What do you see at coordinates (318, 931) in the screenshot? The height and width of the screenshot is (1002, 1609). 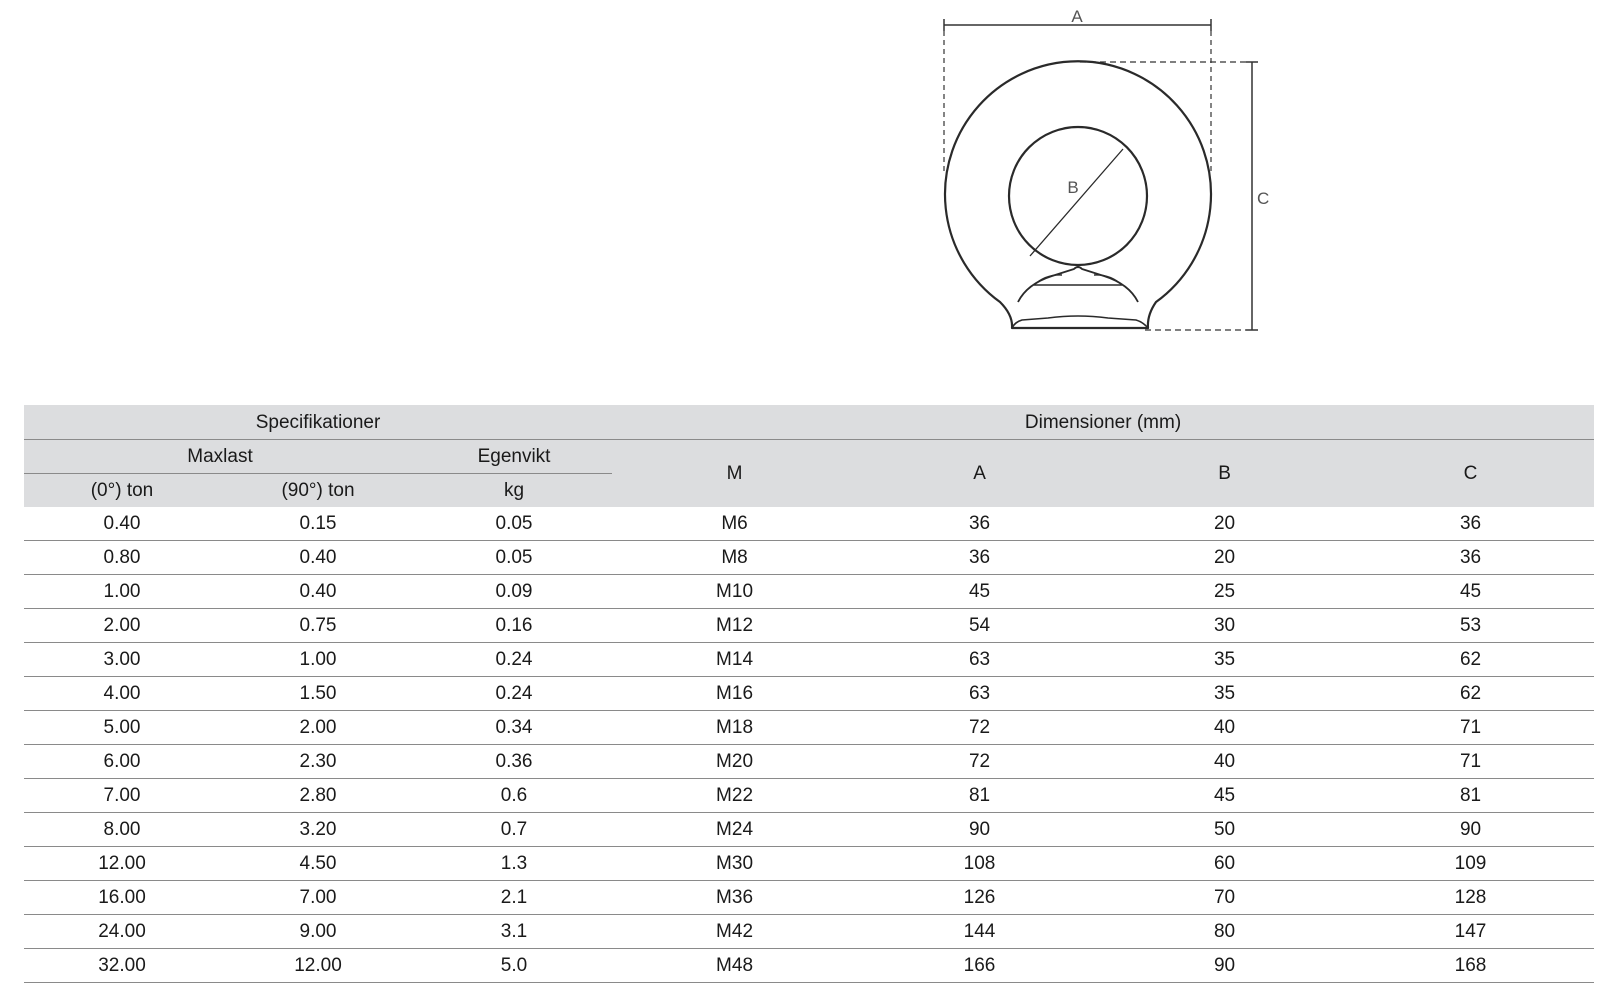 I see `load-90-cell: 9.00` at bounding box center [318, 931].